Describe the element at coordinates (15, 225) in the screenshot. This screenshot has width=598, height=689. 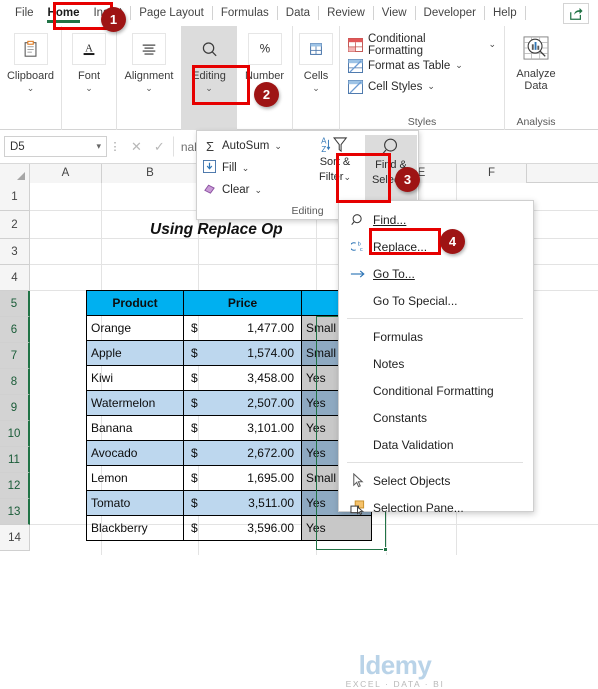
I see `row-header-2: 2` at that location.